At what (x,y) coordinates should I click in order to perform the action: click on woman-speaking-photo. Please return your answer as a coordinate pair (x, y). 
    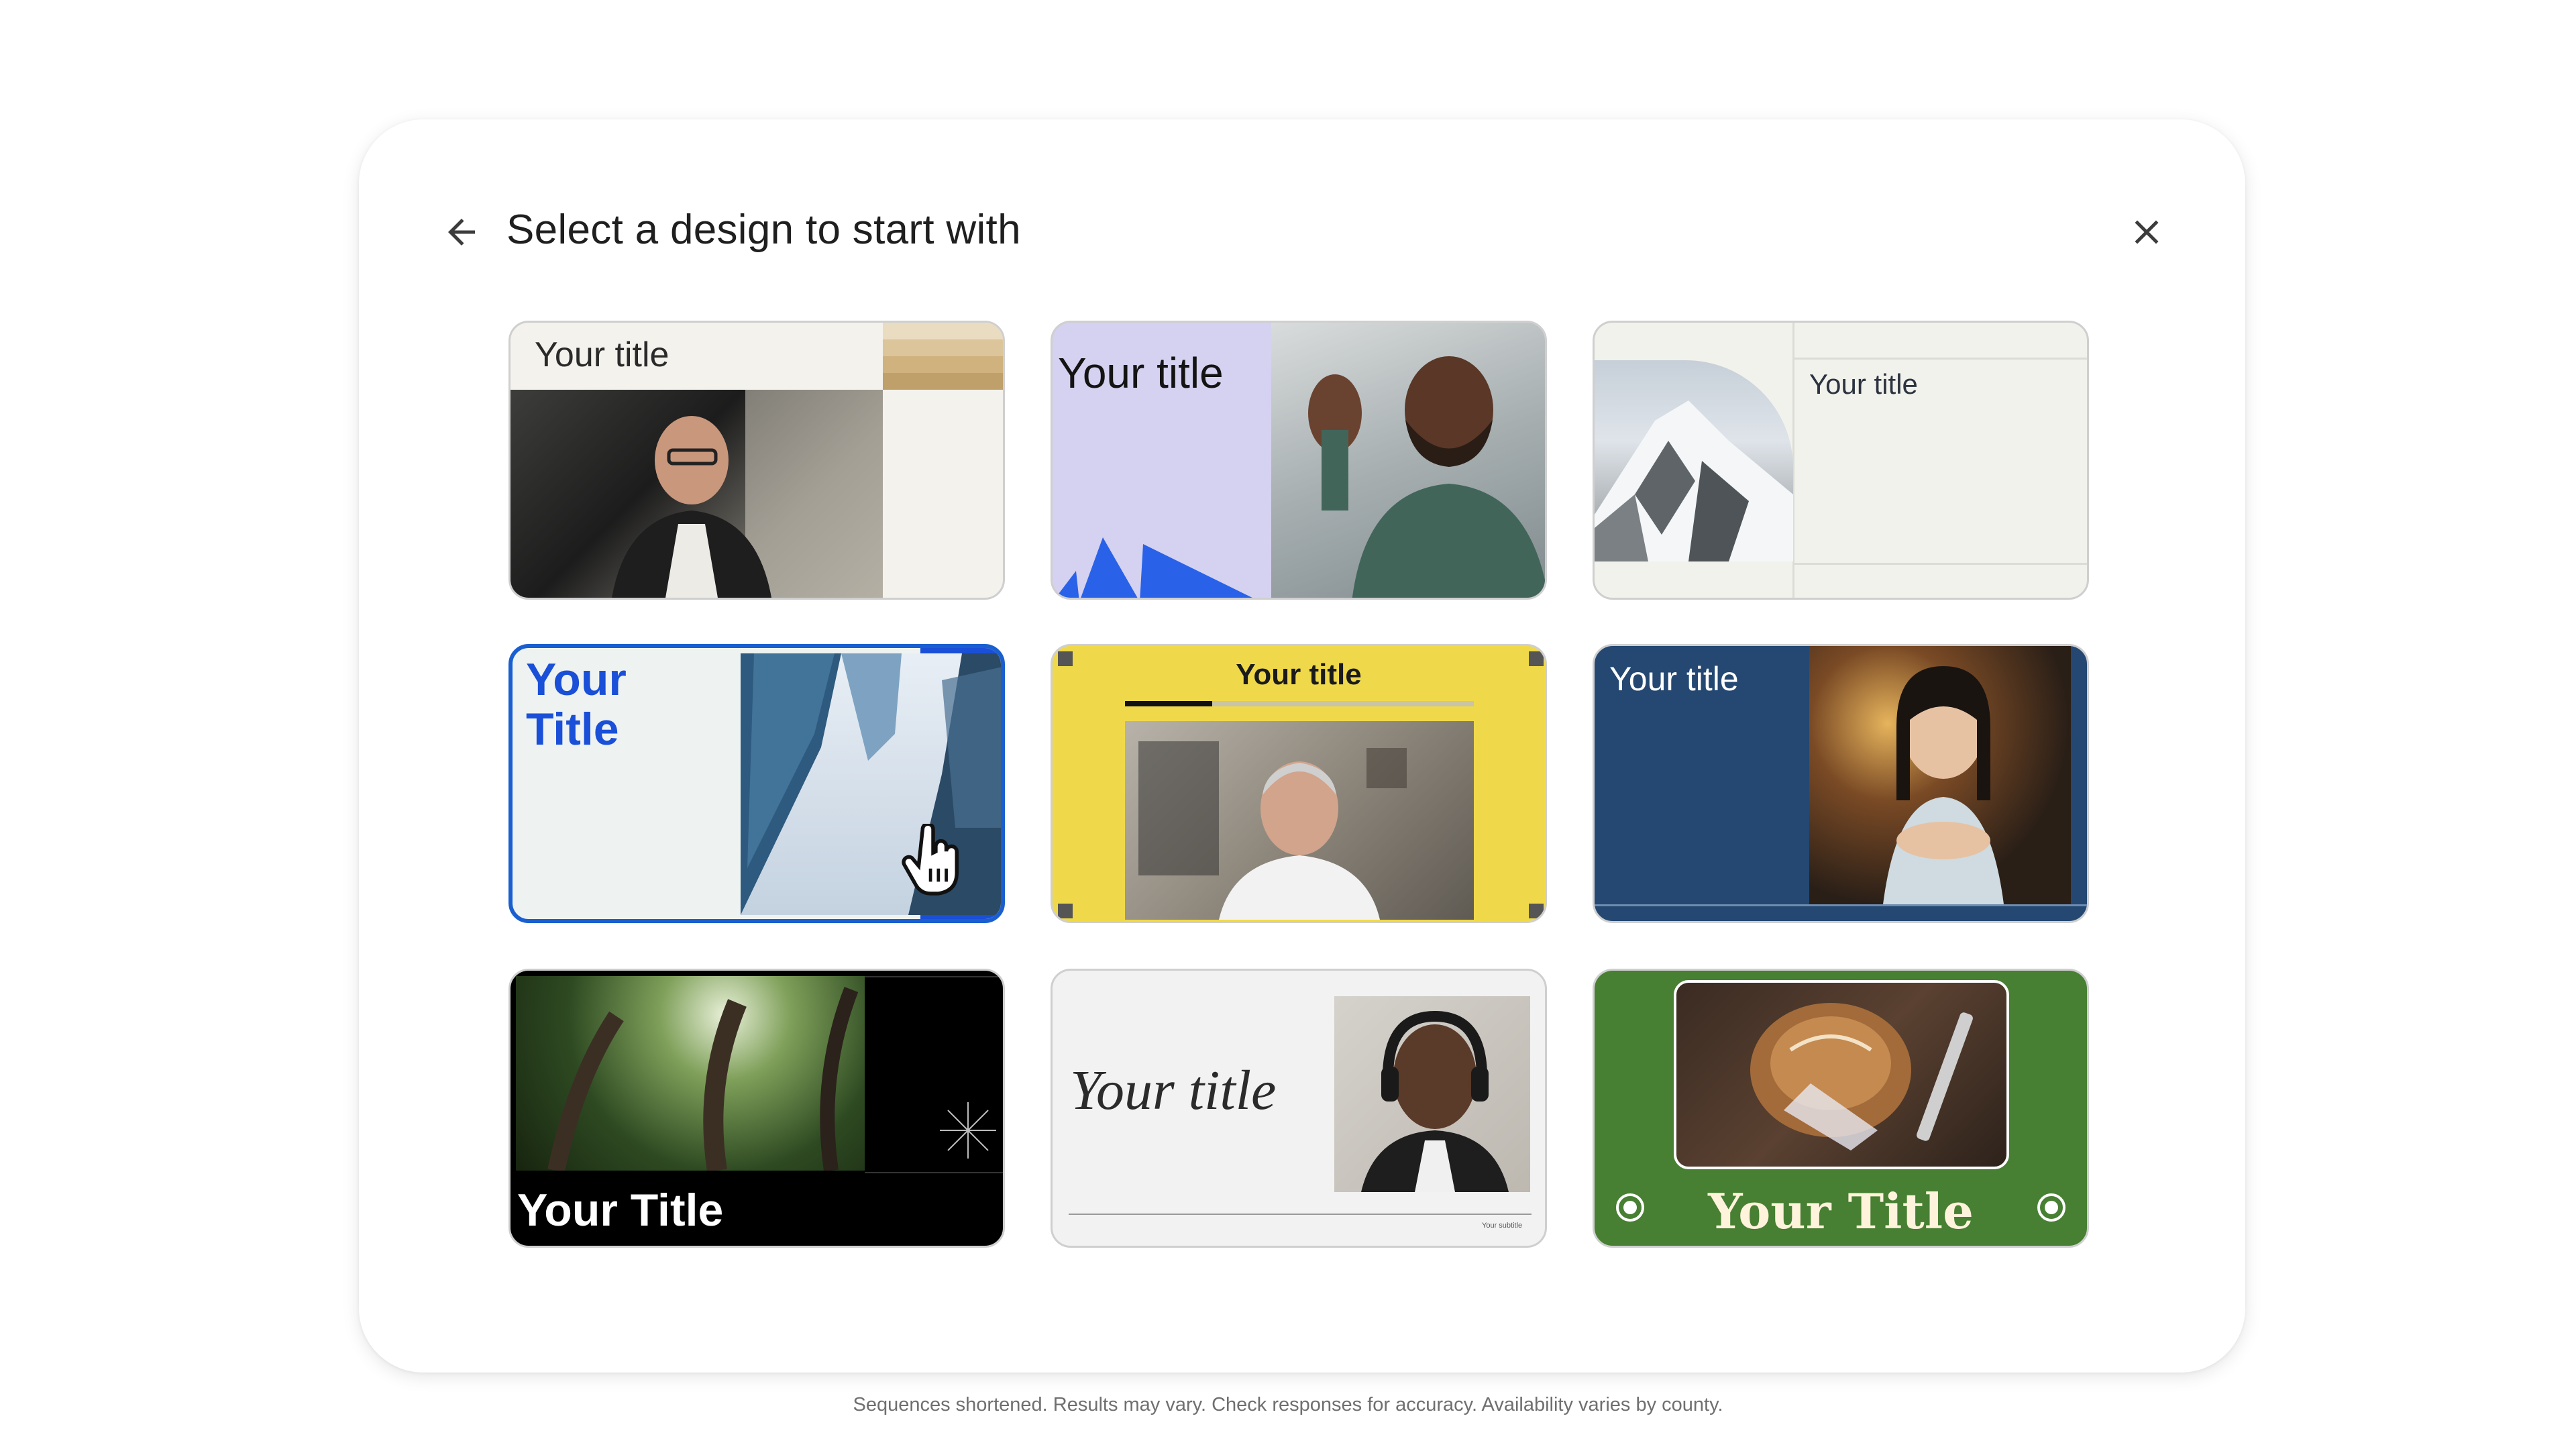
    Looking at the image, I should click on (1940, 775).